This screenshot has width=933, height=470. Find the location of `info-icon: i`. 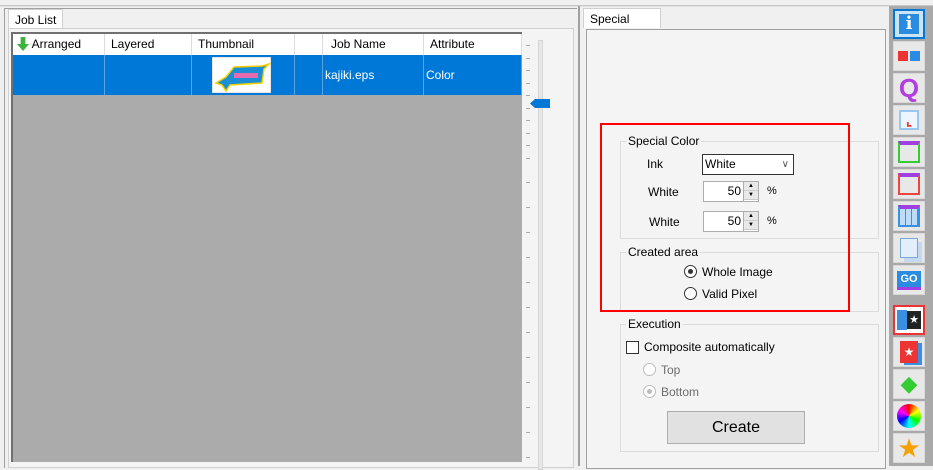

info-icon: i is located at coordinates (909, 24).